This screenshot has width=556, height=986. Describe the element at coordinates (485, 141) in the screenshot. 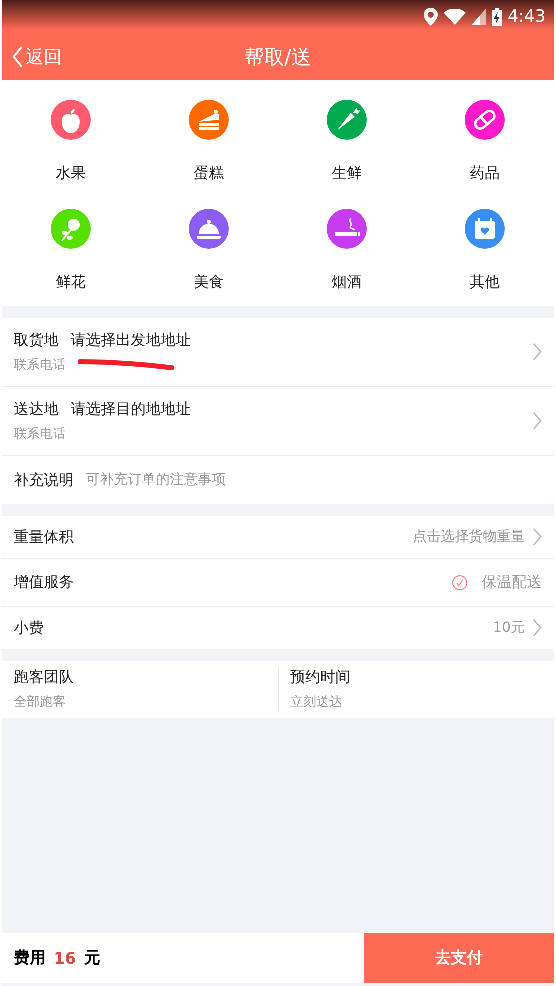

I see `category-item: 药品` at that location.